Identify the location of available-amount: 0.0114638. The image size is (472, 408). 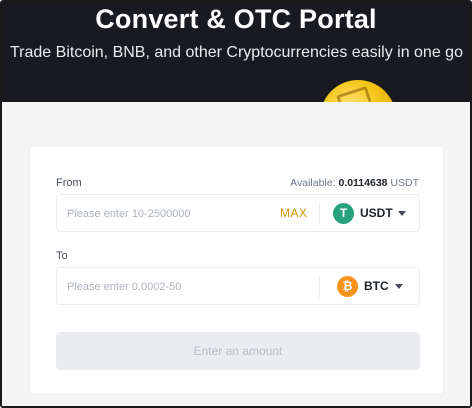
(363, 183).